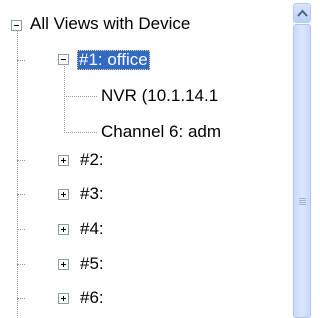 The height and width of the screenshot is (318, 320). What do you see at coordinates (302, 171) in the screenshot?
I see `scroll-thumb` at bounding box center [302, 171].